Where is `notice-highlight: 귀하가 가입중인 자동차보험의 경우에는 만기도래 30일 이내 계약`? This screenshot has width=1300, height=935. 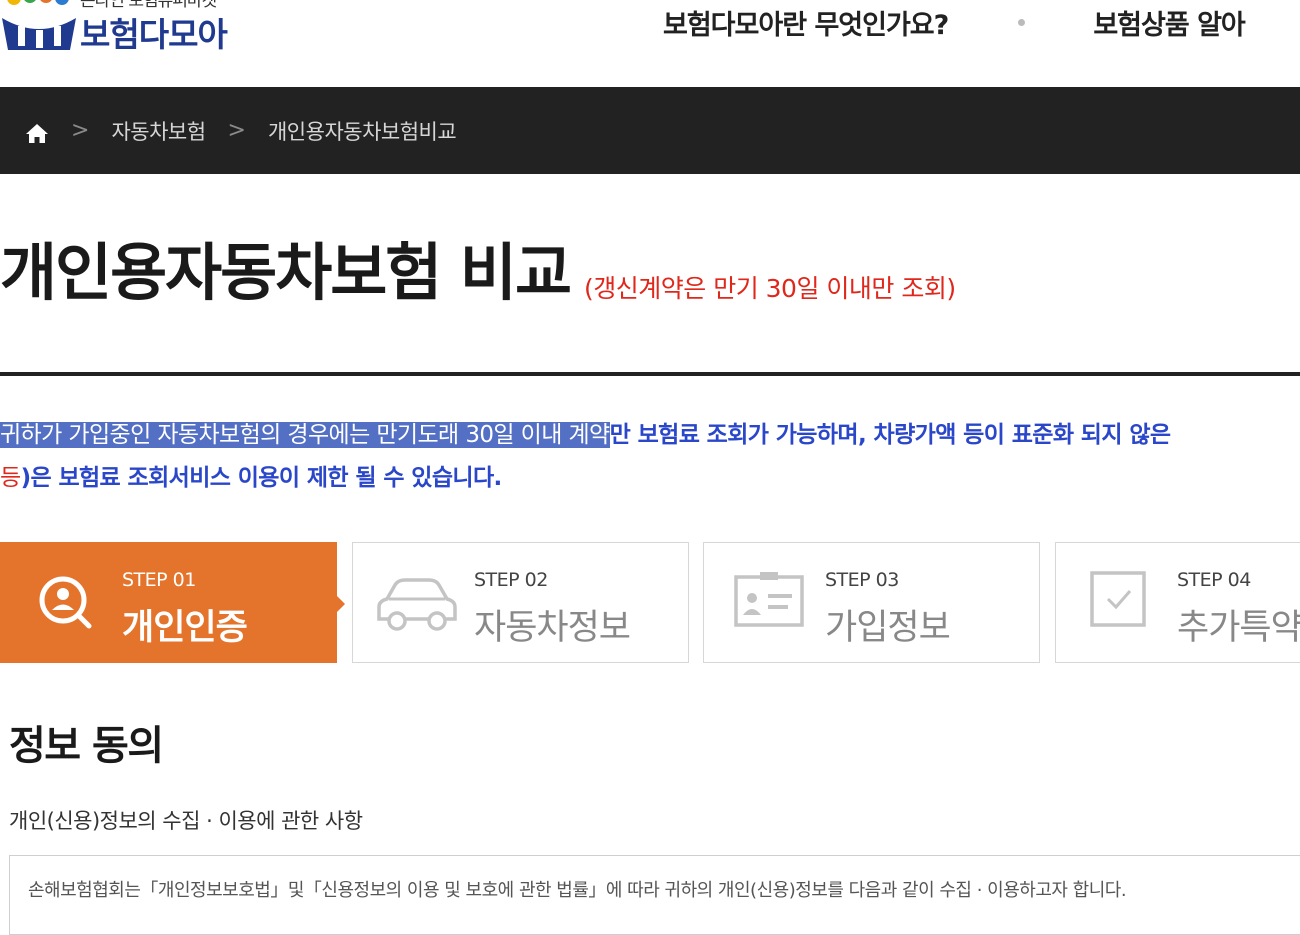
notice-highlight: 귀하가 가입중인 자동차보험의 경우에는 만기도래 30일 이내 계약 is located at coordinates (305, 435).